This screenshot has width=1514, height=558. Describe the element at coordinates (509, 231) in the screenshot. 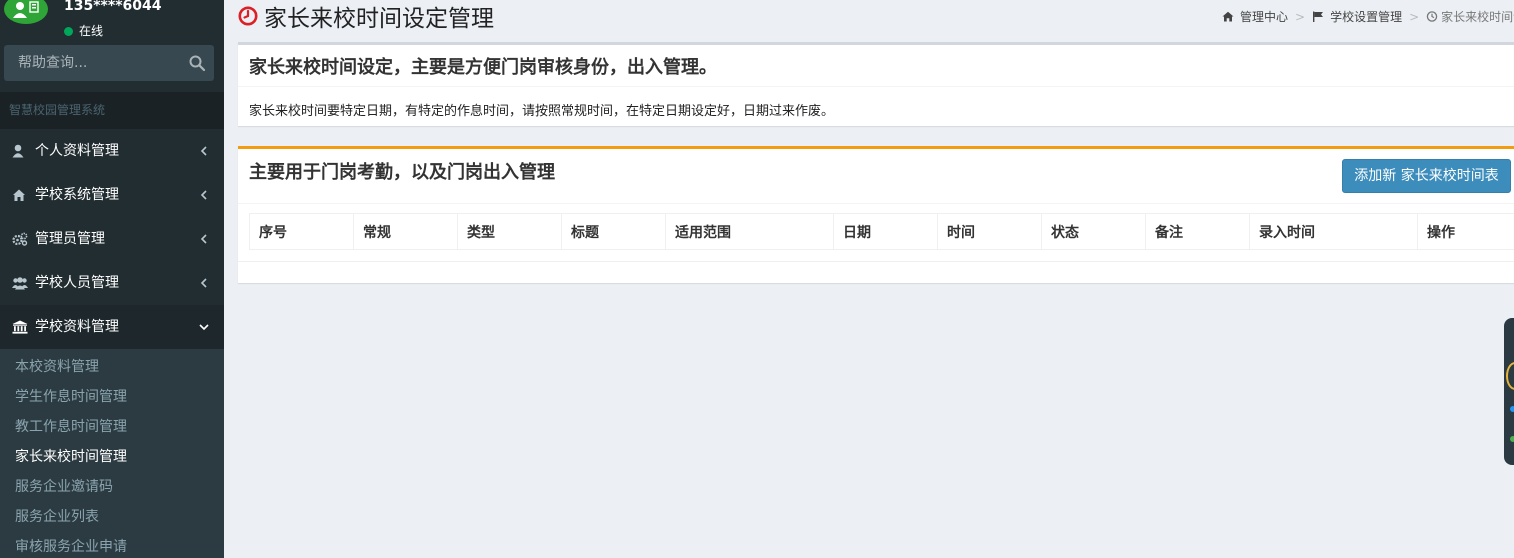

I see `column-header: 类型` at that location.